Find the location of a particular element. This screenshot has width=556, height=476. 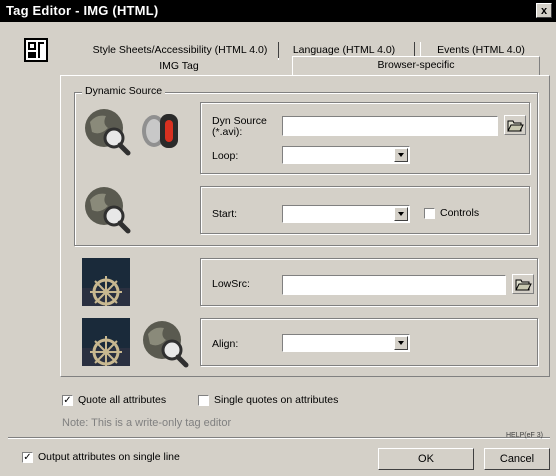

help-link: HELP(eF 3) is located at coordinates (524, 435).